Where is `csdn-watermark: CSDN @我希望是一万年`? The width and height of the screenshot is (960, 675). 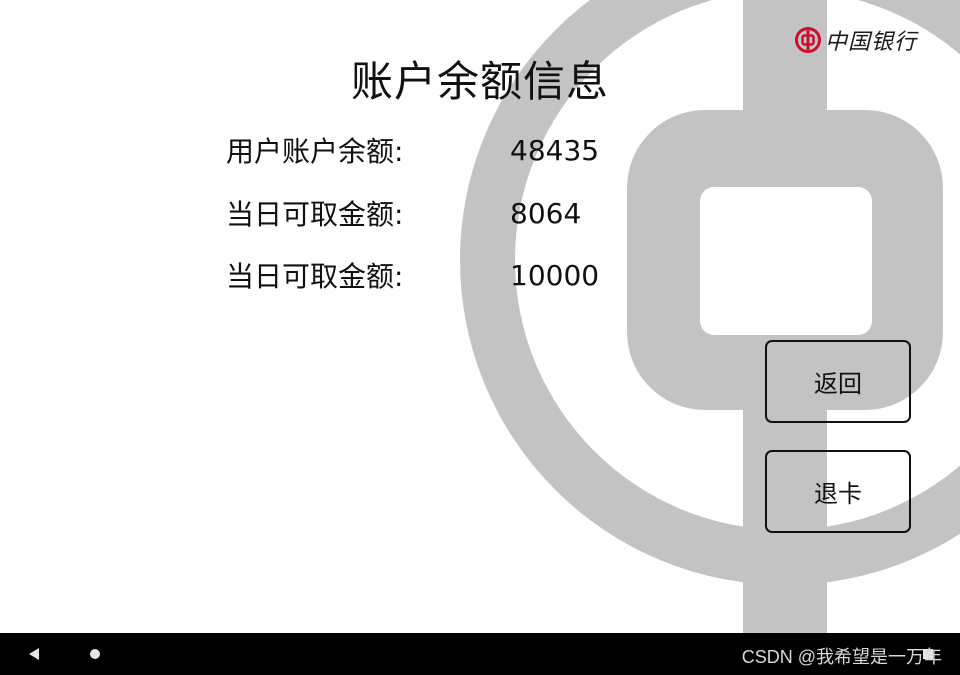
csdn-watermark: CSDN @我希望是一万年 is located at coordinates (841, 657).